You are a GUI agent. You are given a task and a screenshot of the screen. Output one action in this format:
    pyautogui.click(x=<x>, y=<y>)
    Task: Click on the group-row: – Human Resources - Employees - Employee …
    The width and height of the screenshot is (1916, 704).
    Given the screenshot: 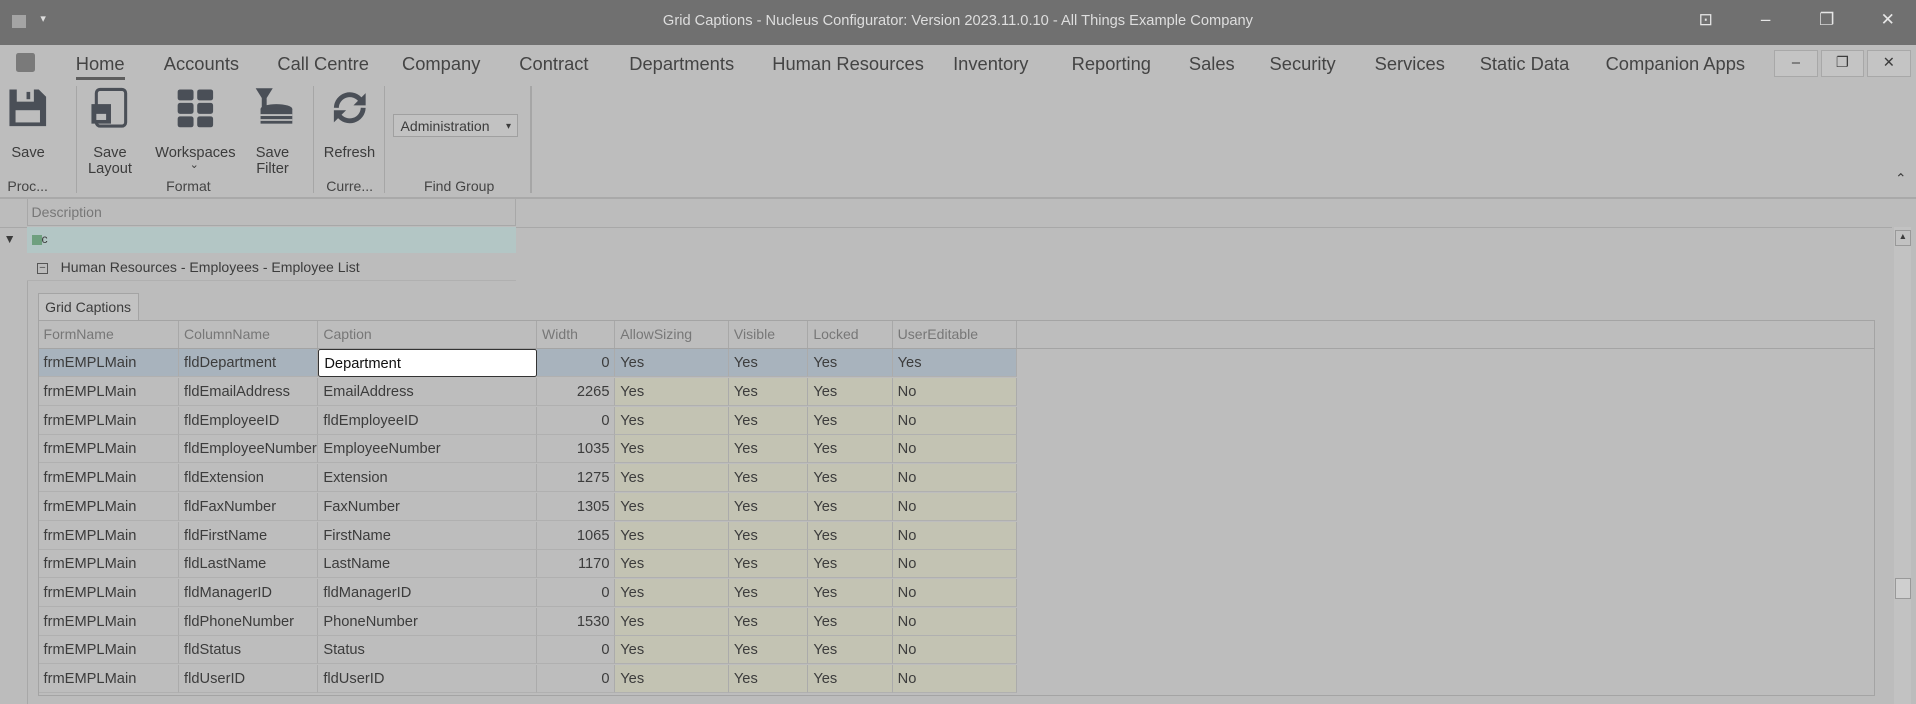 What is the action you would take?
    pyautogui.click(x=271, y=268)
    